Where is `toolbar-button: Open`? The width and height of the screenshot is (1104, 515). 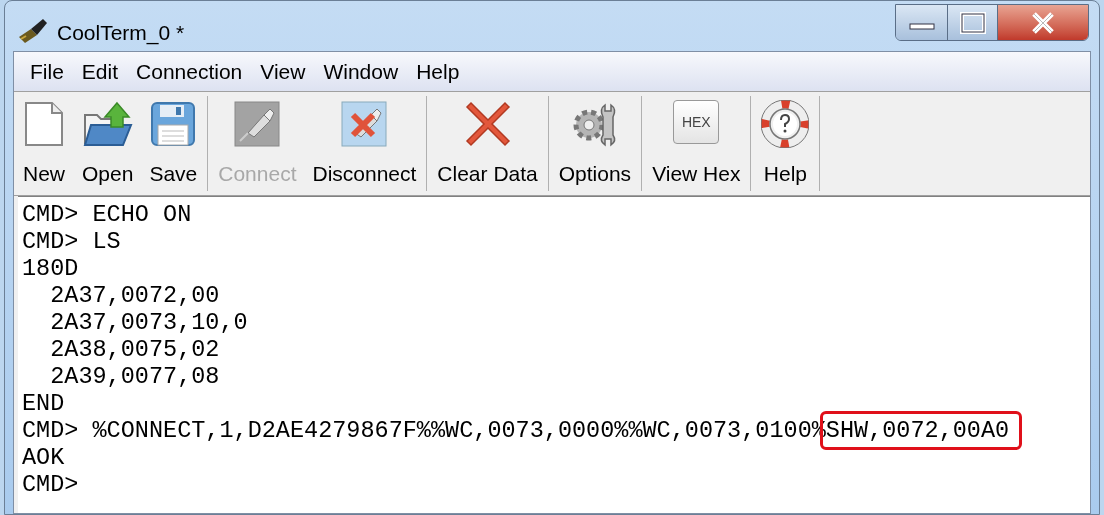 toolbar-button: Open is located at coordinates (108, 143).